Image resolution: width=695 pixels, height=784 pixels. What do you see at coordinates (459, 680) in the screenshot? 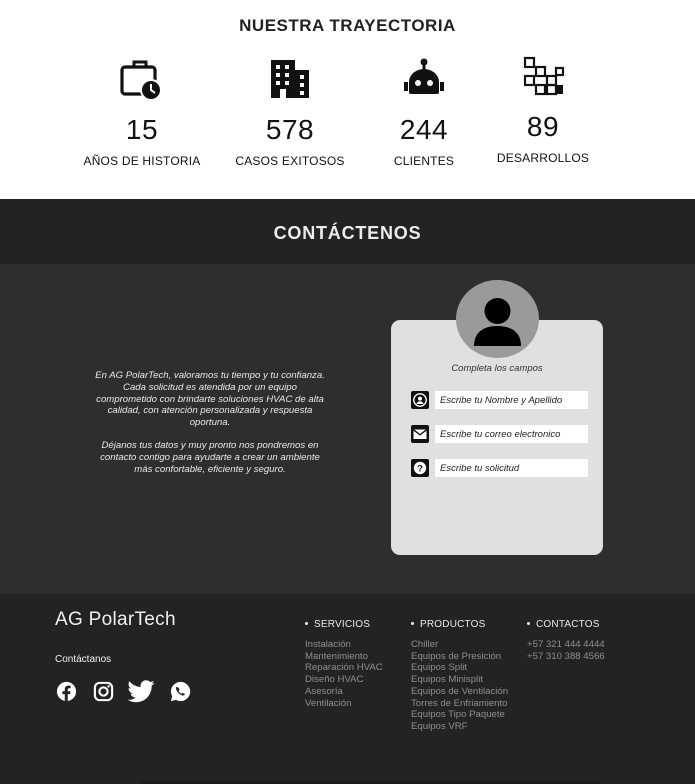
I see `productos-item: Equipos Minisplit` at bounding box center [459, 680].